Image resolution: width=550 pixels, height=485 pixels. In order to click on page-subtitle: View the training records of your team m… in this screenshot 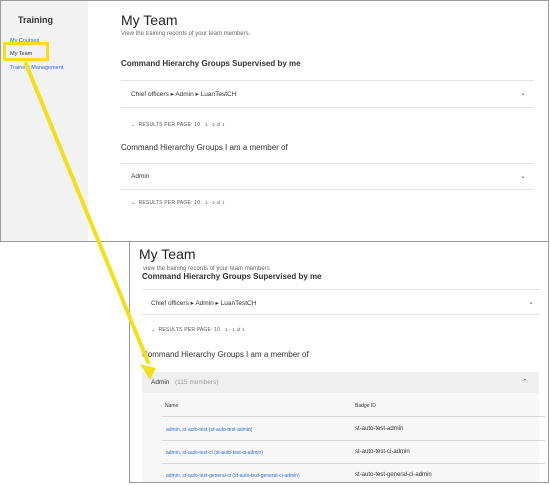, I will do `click(186, 34)`.